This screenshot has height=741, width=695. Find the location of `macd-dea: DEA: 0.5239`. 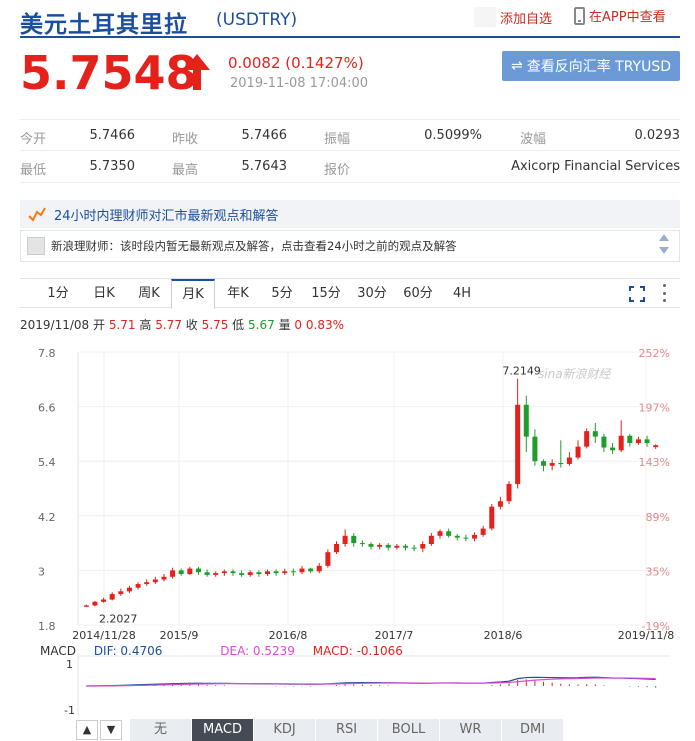

macd-dea: DEA: 0.5239 is located at coordinates (257, 651).